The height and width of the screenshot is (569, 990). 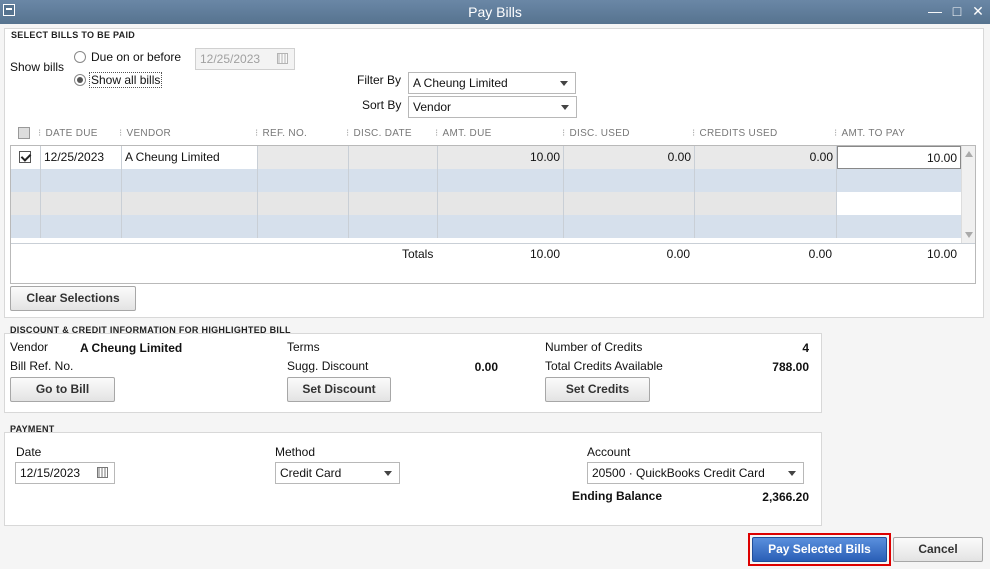 What do you see at coordinates (379, 135) in the screenshot?
I see `header-disc-date: ⁝ DISC. DATE` at bounding box center [379, 135].